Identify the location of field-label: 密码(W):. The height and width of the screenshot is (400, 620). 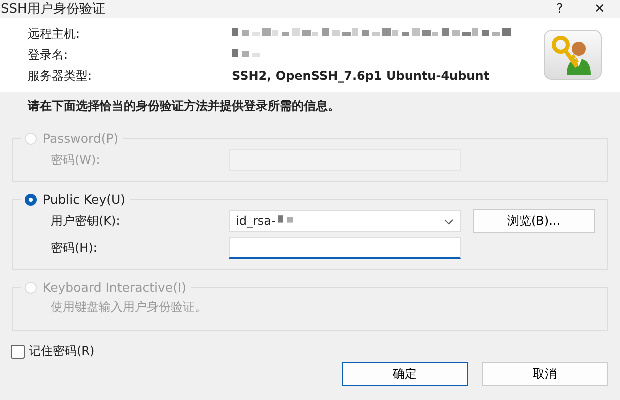
(76, 160).